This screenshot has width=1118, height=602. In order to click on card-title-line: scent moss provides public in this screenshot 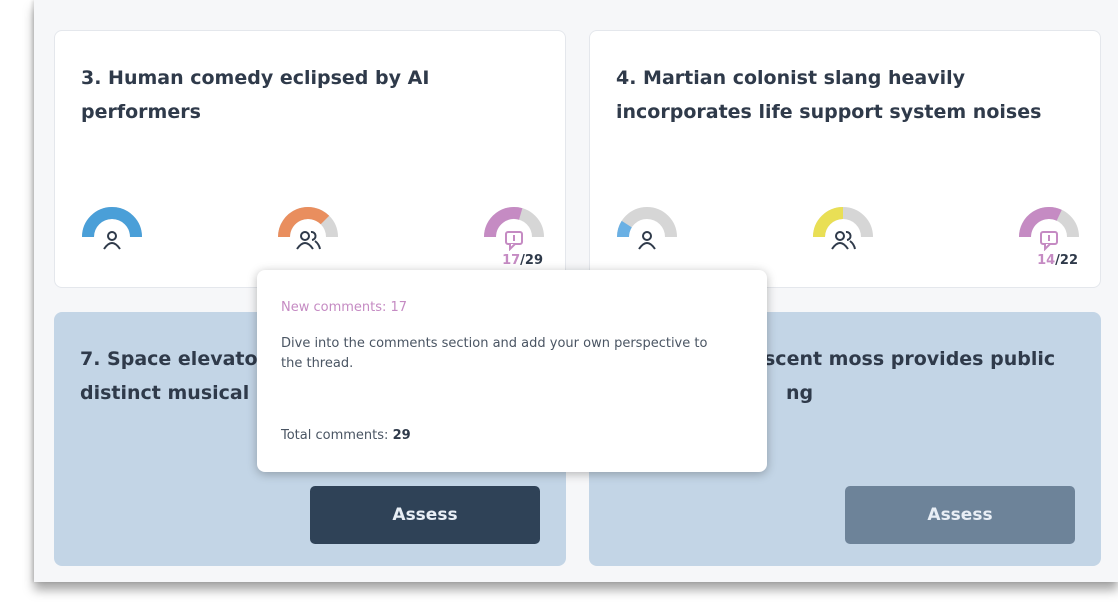, I will do `click(910, 359)`.